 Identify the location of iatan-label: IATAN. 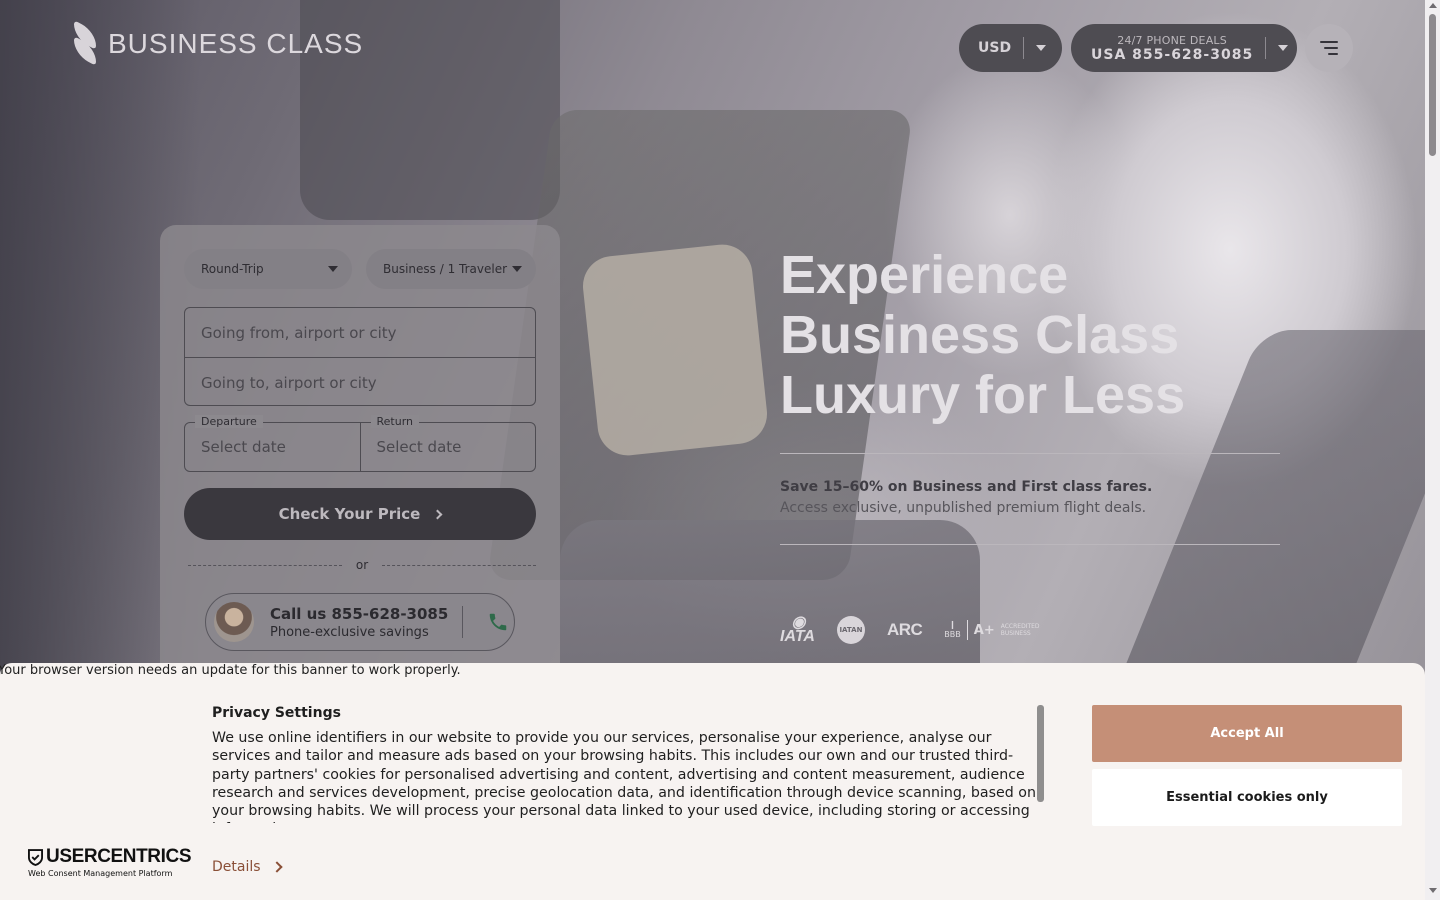
(851, 630).